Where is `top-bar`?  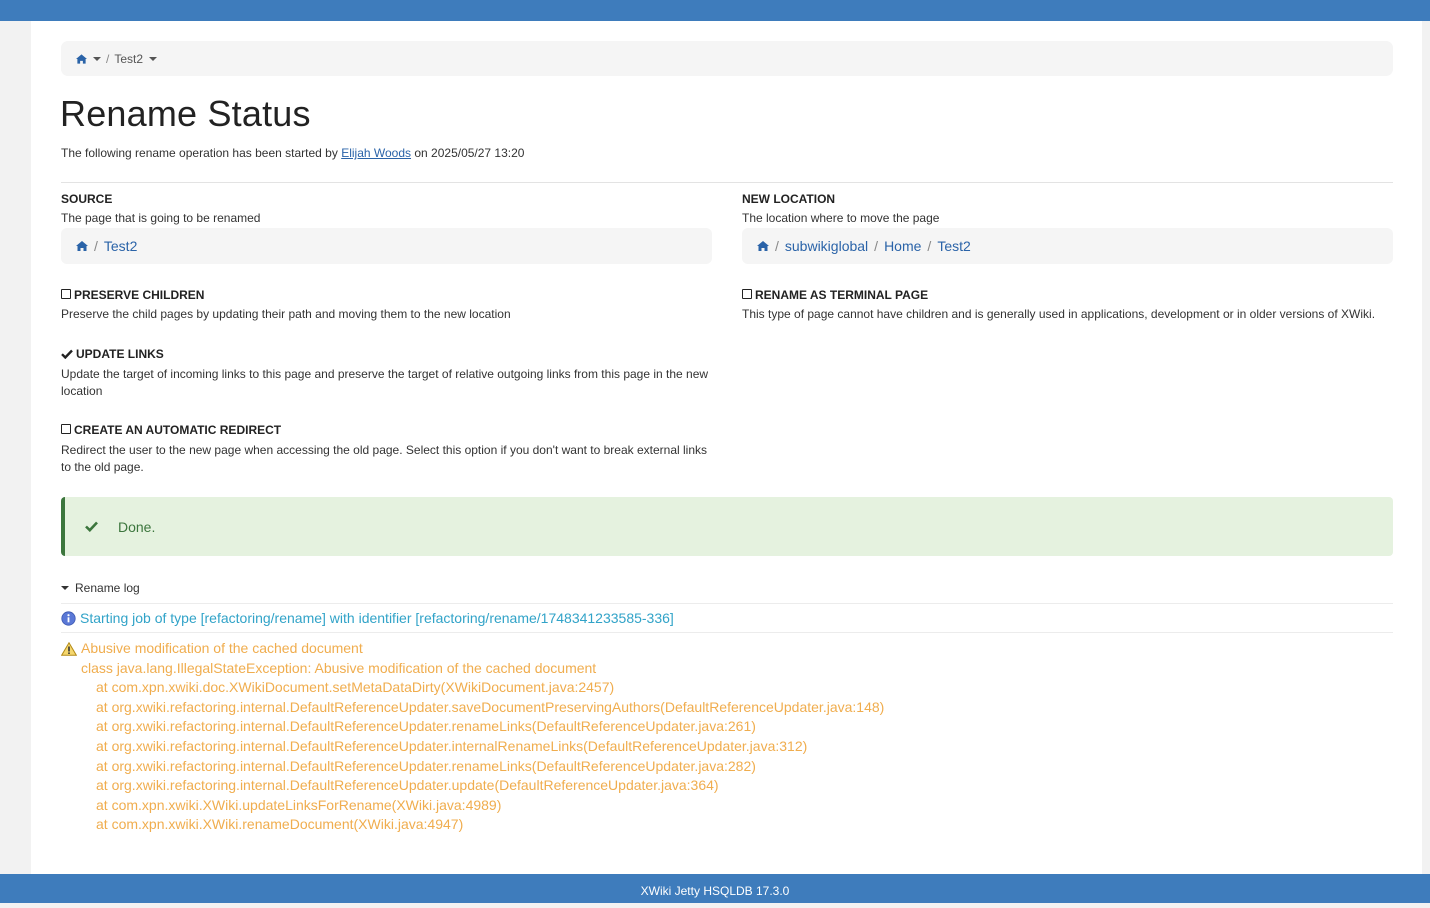 top-bar is located at coordinates (715, 10).